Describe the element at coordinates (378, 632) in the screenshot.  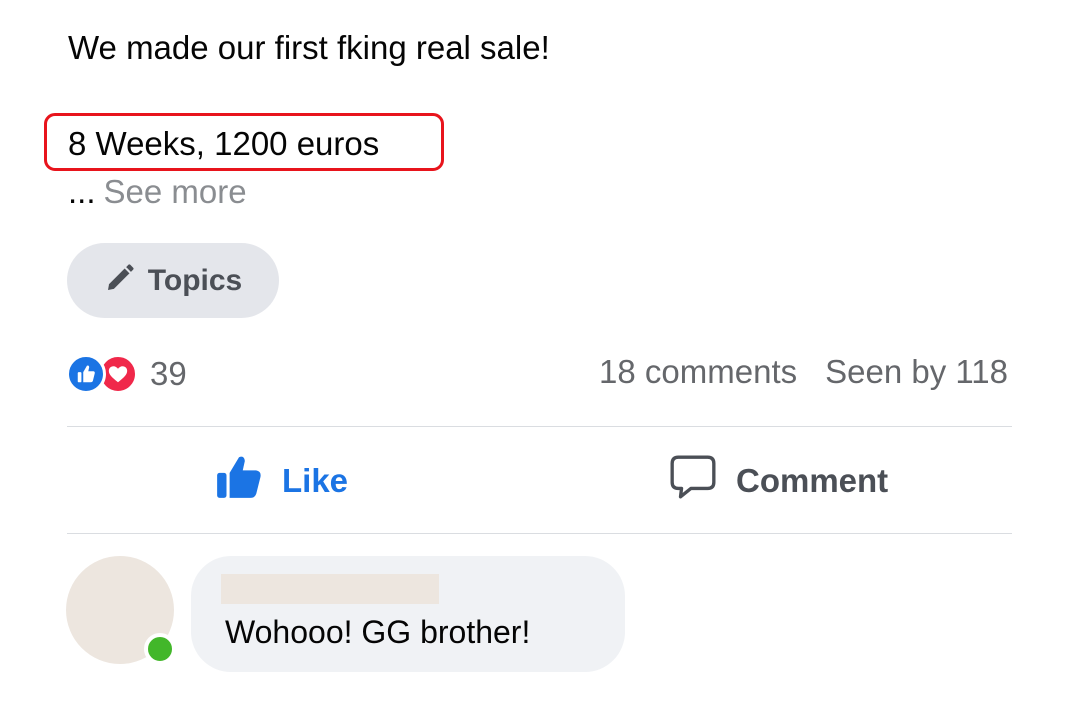
I see `comment-text: Wohooo! GG brother!` at that location.